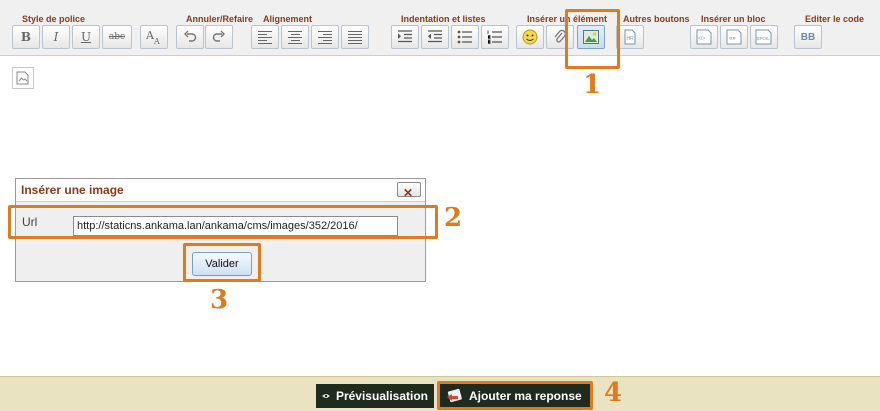  I want to click on align-center-icon, so click(295, 37).